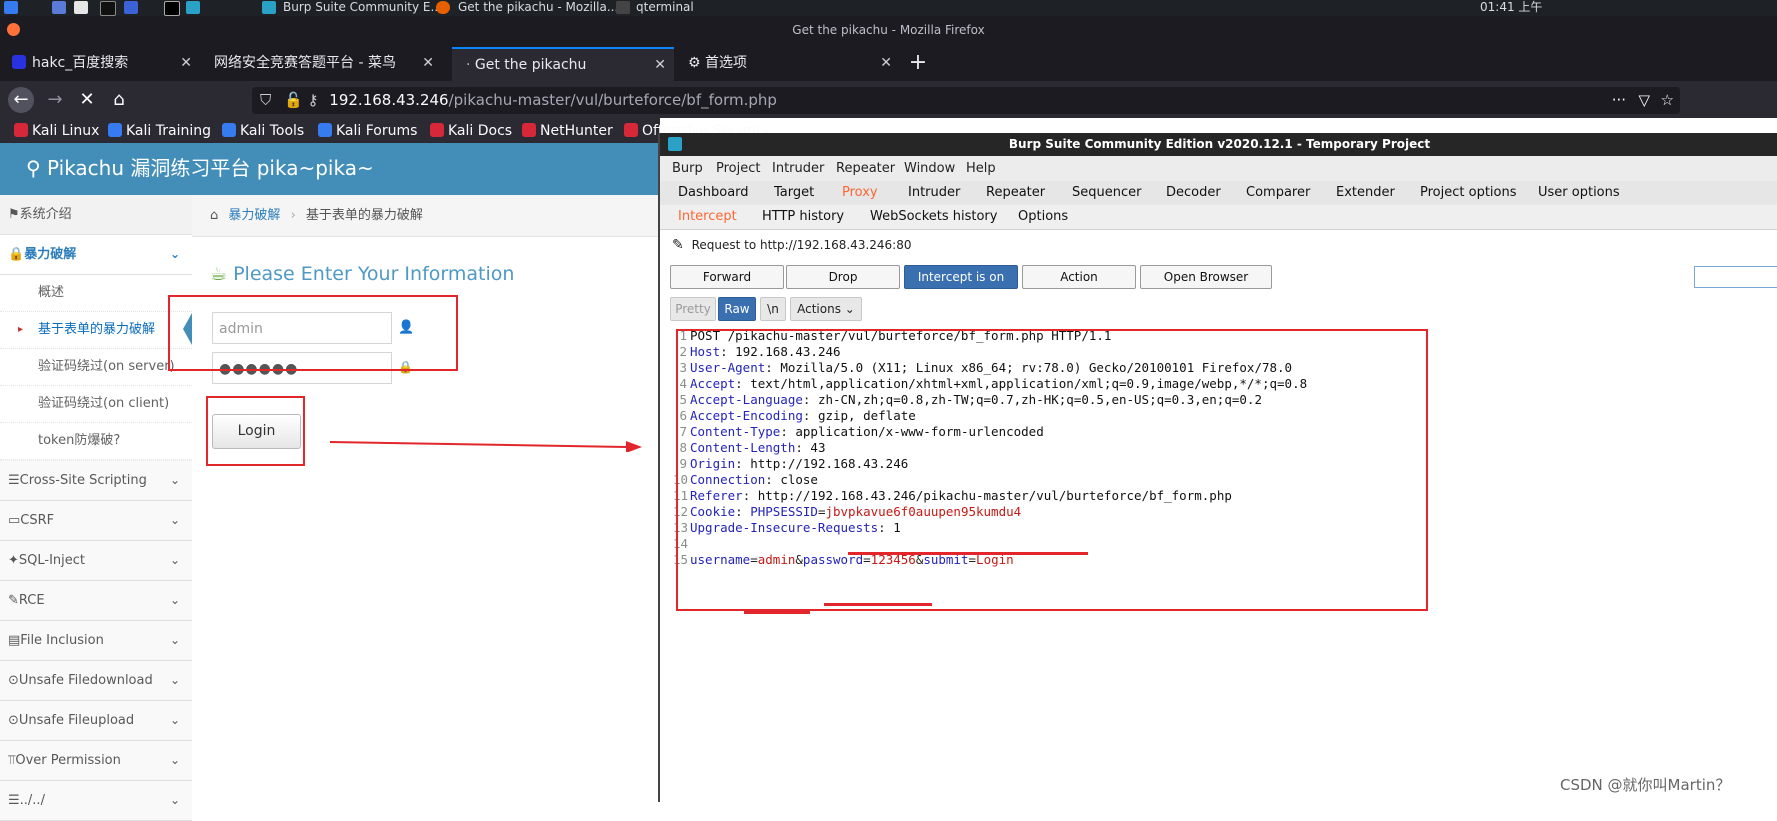 The width and height of the screenshot is (1777, 821). Describe the element at coordinates (665, 7) in the screenshot. I see `task-qterminal: qterminal` at that location.